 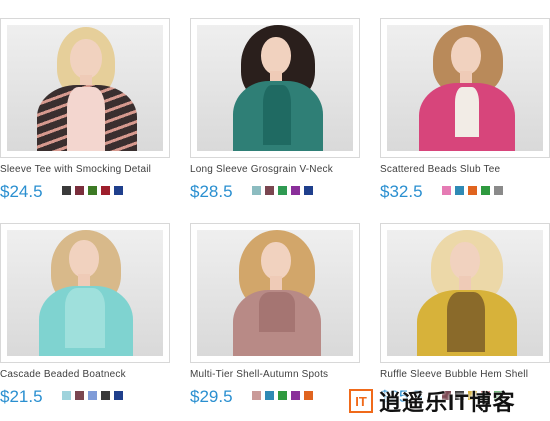 What do you see at coordinates (95, 169) in the screenshot?
I see `product-name-link: Sleeve Tee with Smocking Detail` at bounding box center [95, 169].